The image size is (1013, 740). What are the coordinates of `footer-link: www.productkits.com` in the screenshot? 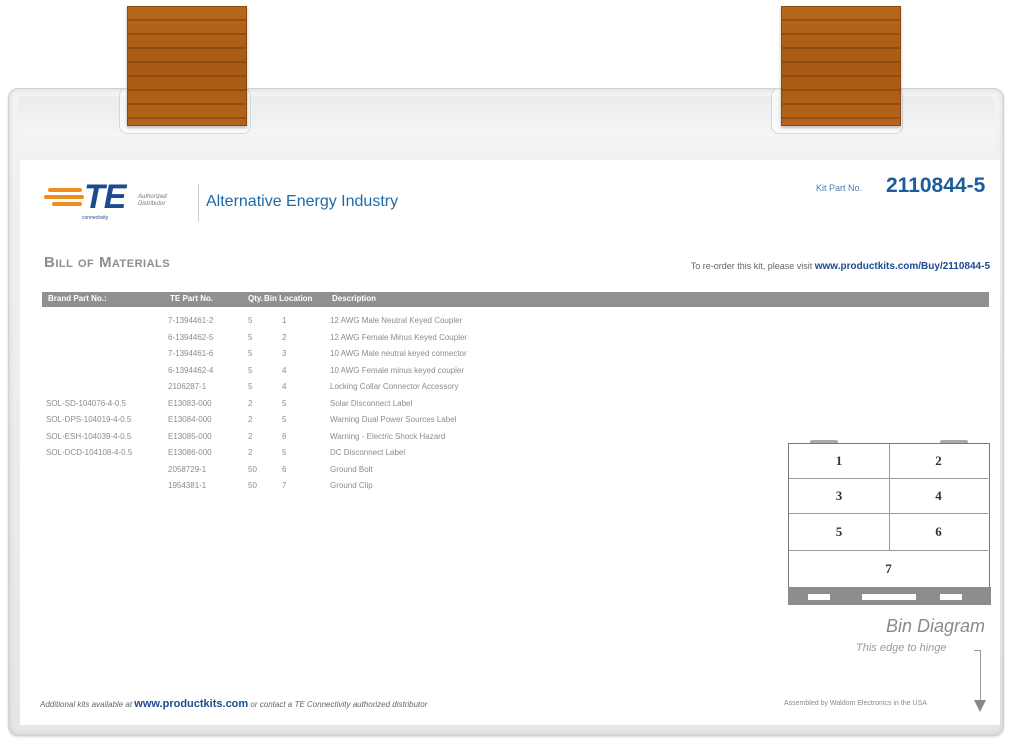 It's located at (191, 704).